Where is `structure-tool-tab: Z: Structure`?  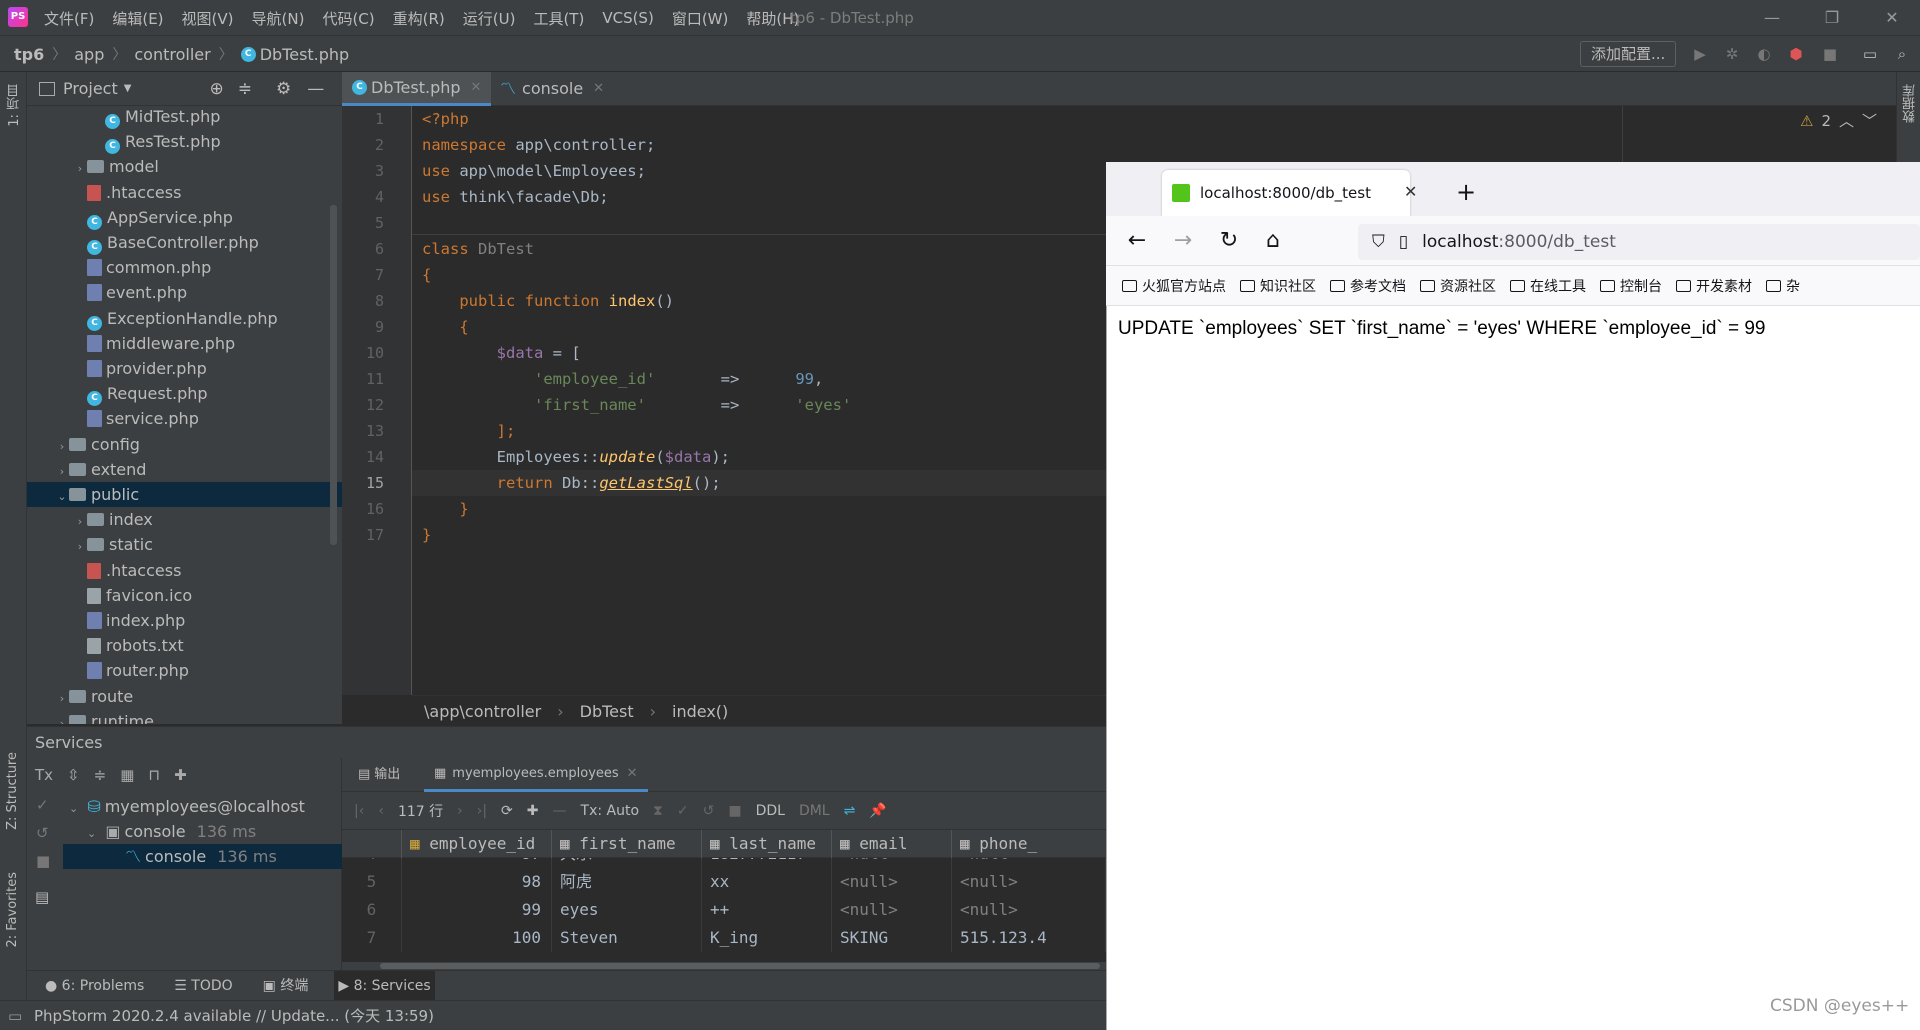 structure-tool-tab: Z: Structure is located at coordinates (12, 791).